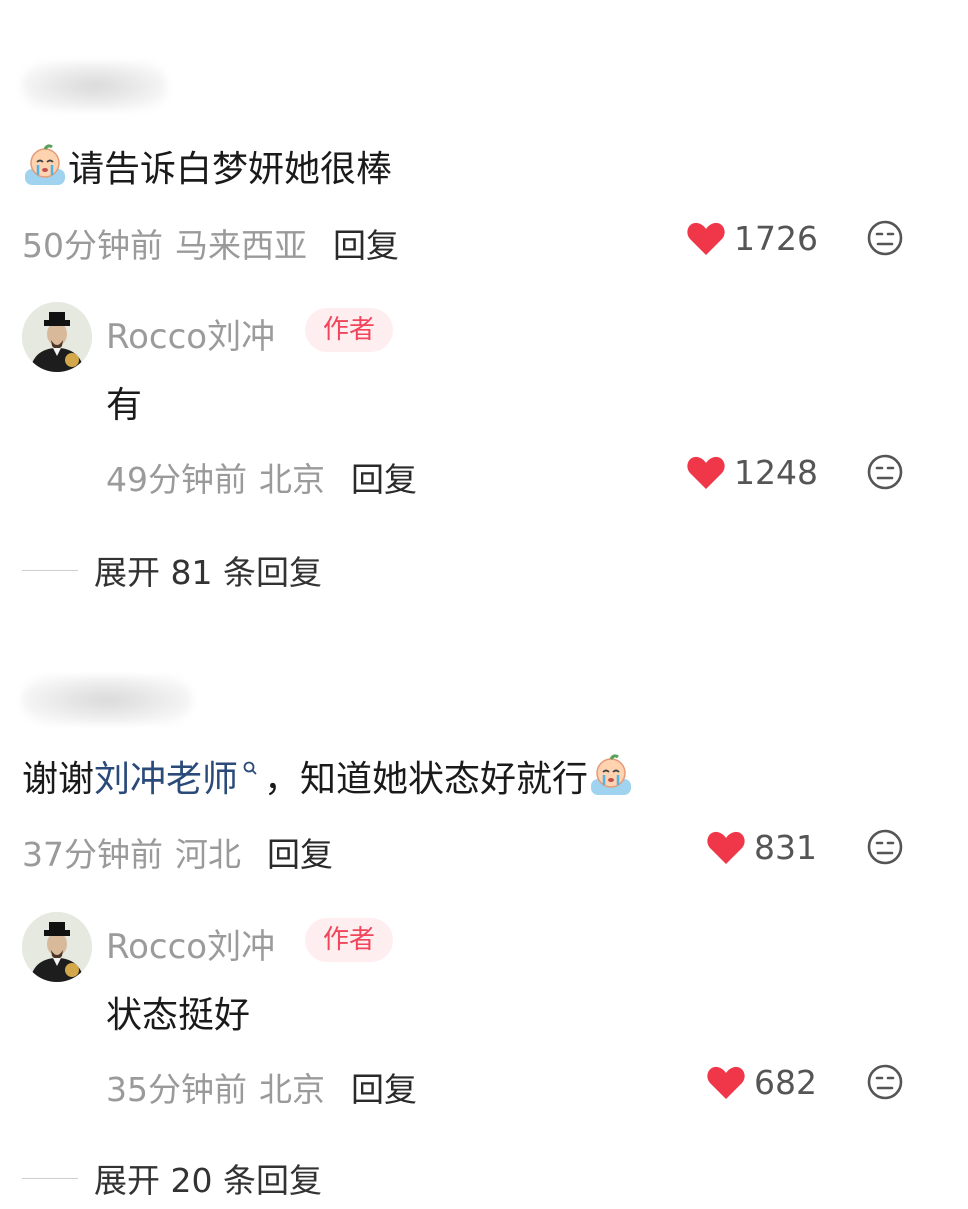  Describe the element at coordinates (207, 166) in the screenshot. I see `comment-text: 请告诉白梦妍她很棒` at that location.